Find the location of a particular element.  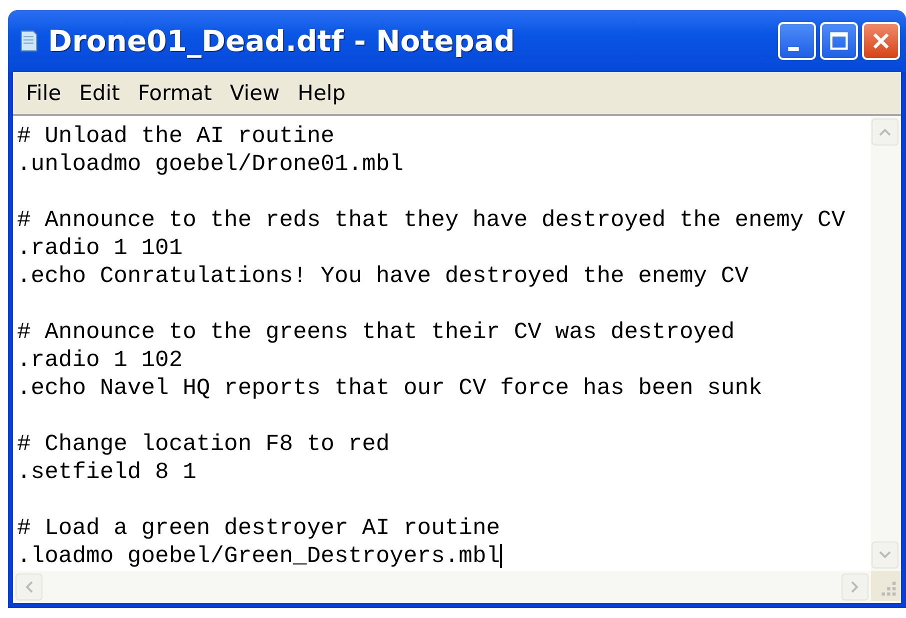

maximize-icon is located at coordinates (839, 41).